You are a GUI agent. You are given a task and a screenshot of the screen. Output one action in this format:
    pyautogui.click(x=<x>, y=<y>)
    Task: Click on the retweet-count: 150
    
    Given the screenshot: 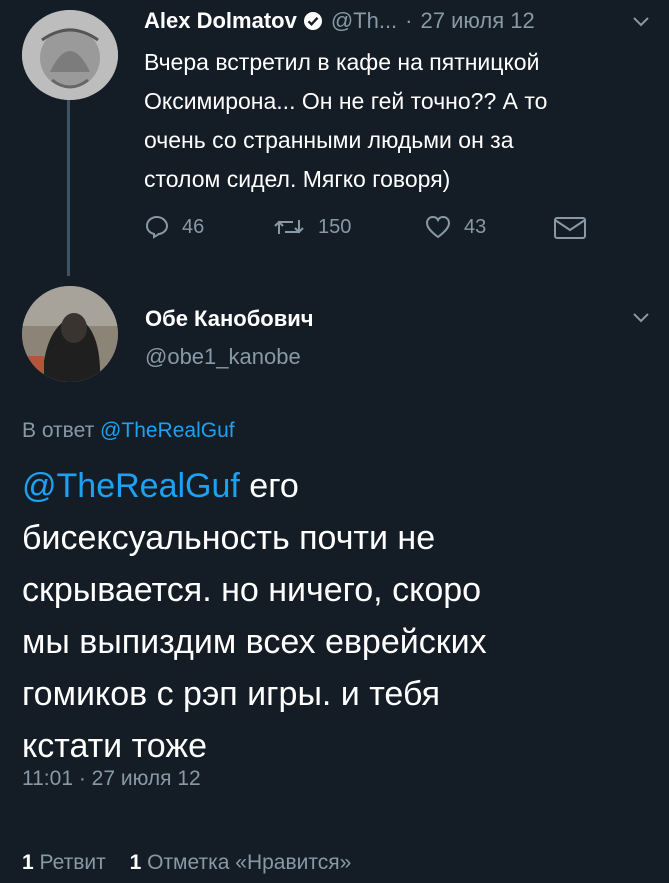 What is the action you would take?
    pyautogui.click(x=335, y=226)
    